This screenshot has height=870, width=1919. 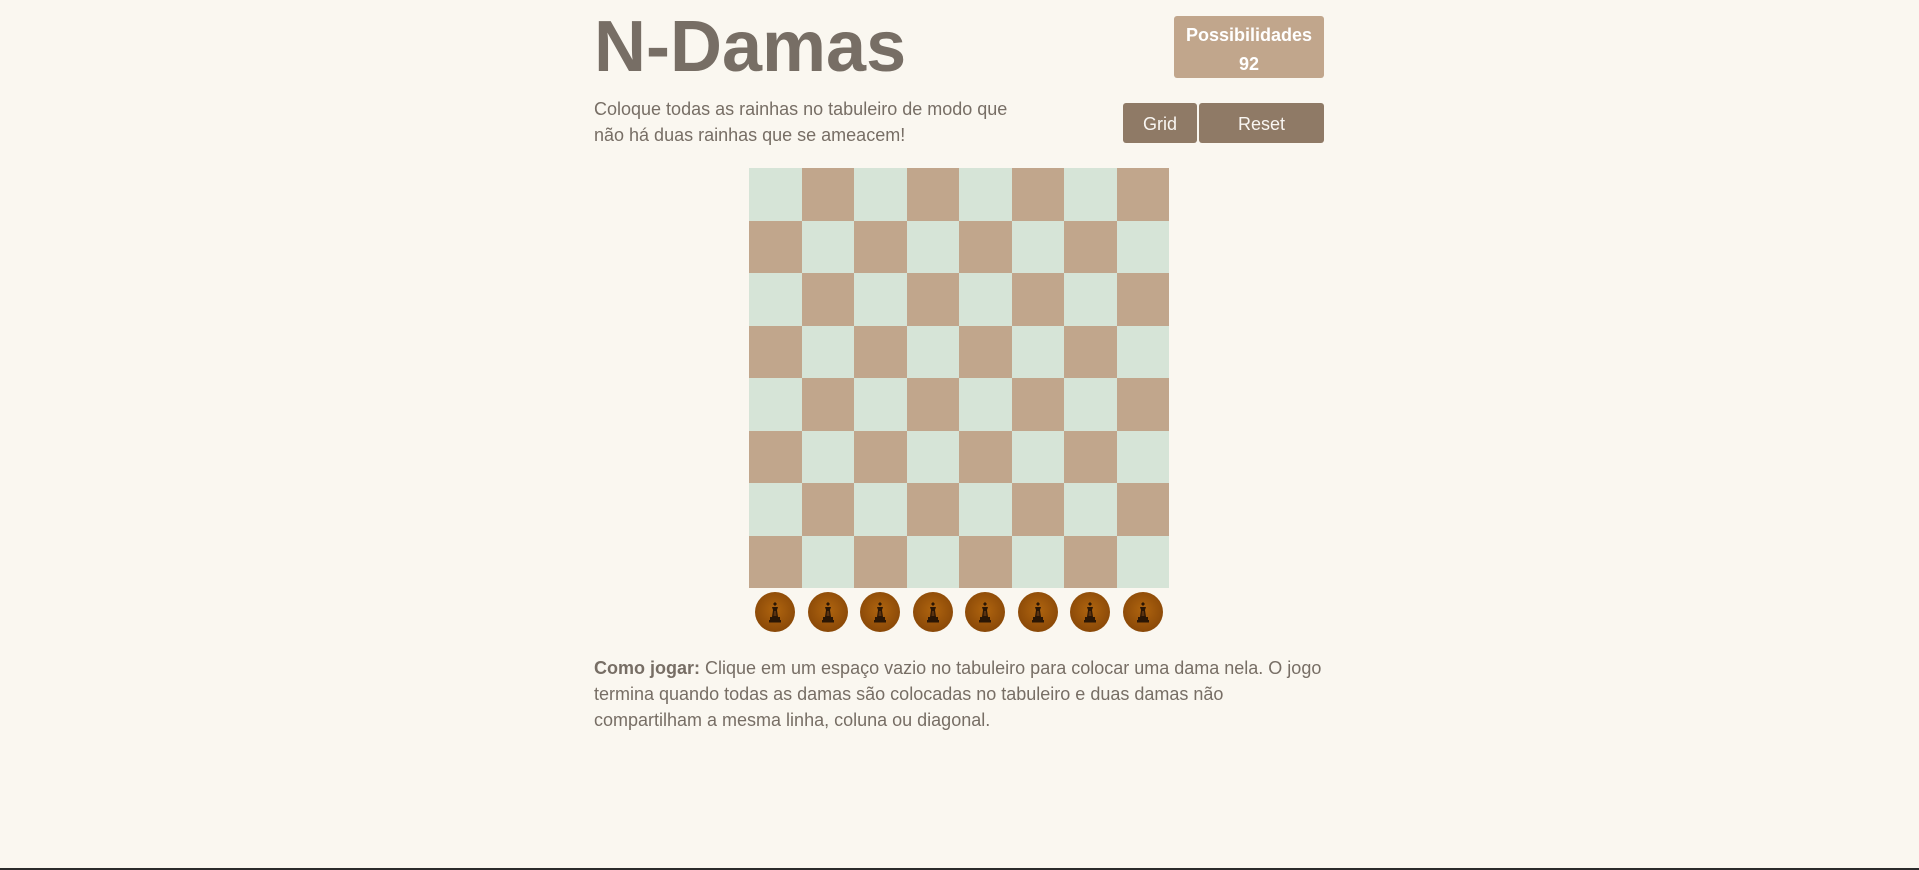 What do you see at coordinates (1249, 64) in the screenshot?
I see `possibilities-value: 92` at bounding box center [1249, 64].